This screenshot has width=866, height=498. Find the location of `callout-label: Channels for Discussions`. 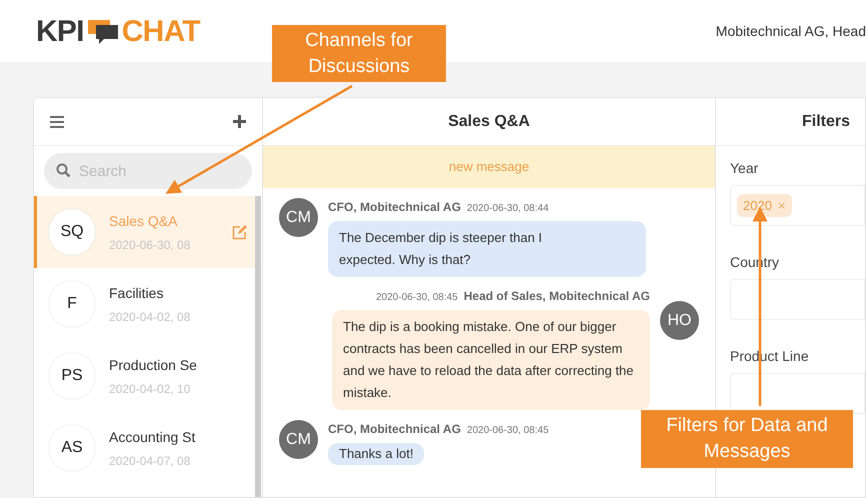

callout-label: Channels for Discussions is located at coordinates (359, 53).